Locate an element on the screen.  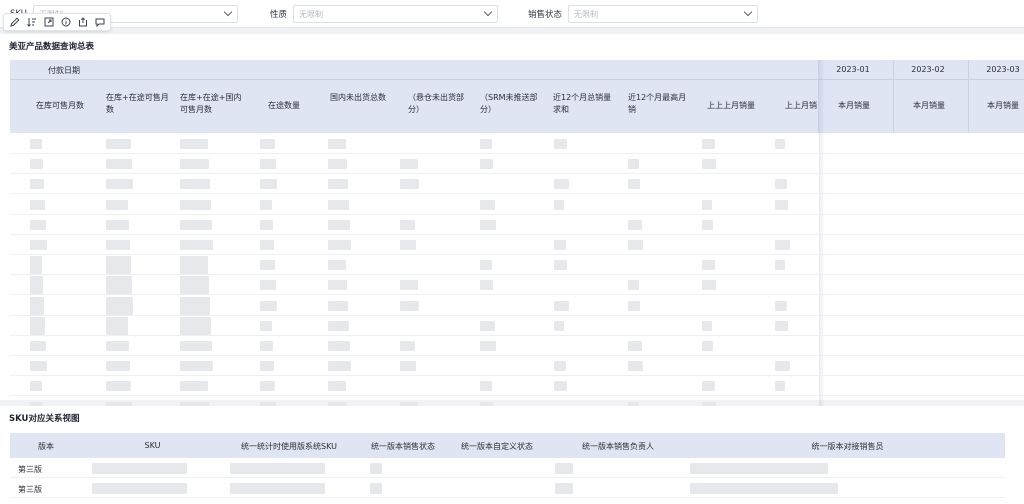
filter-sales-status-select: 无限制 is located at coordinates (663, 14).